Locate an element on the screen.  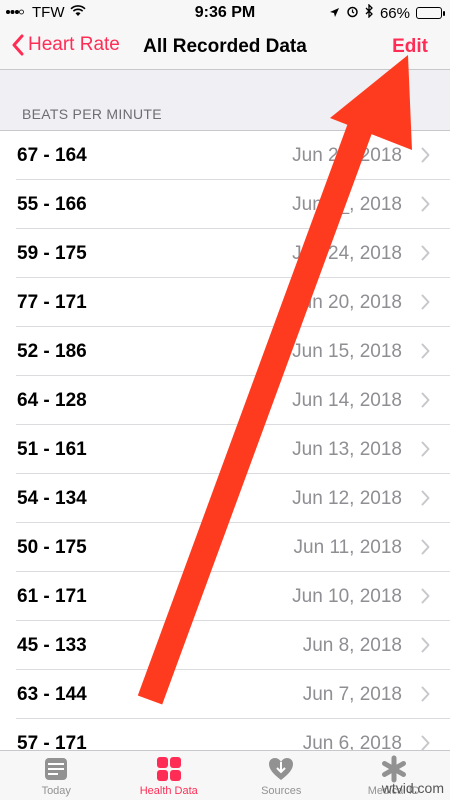
record-date: Jun 2_, 2018 is located at coordinates (347, 204).